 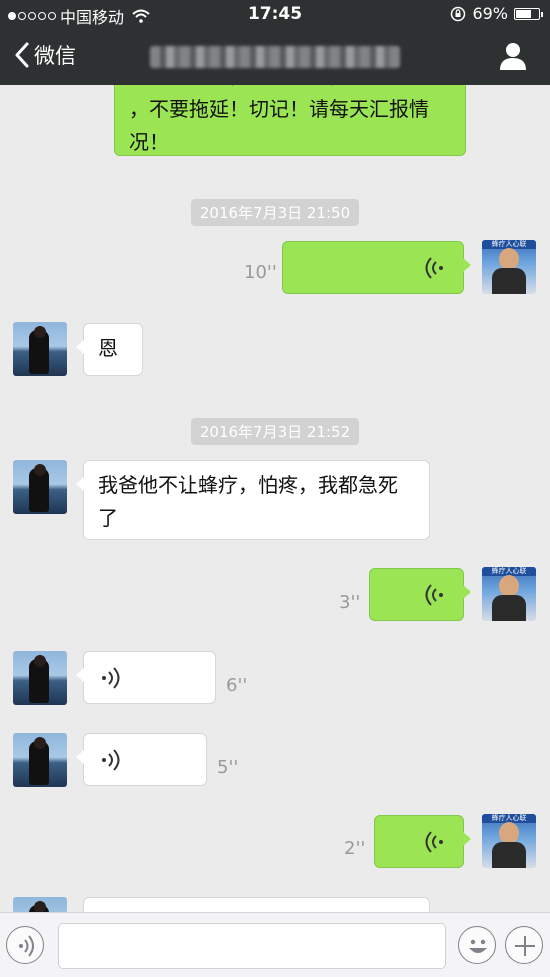 I want to click on chevron-left-icon, so click(x=22, y=55).